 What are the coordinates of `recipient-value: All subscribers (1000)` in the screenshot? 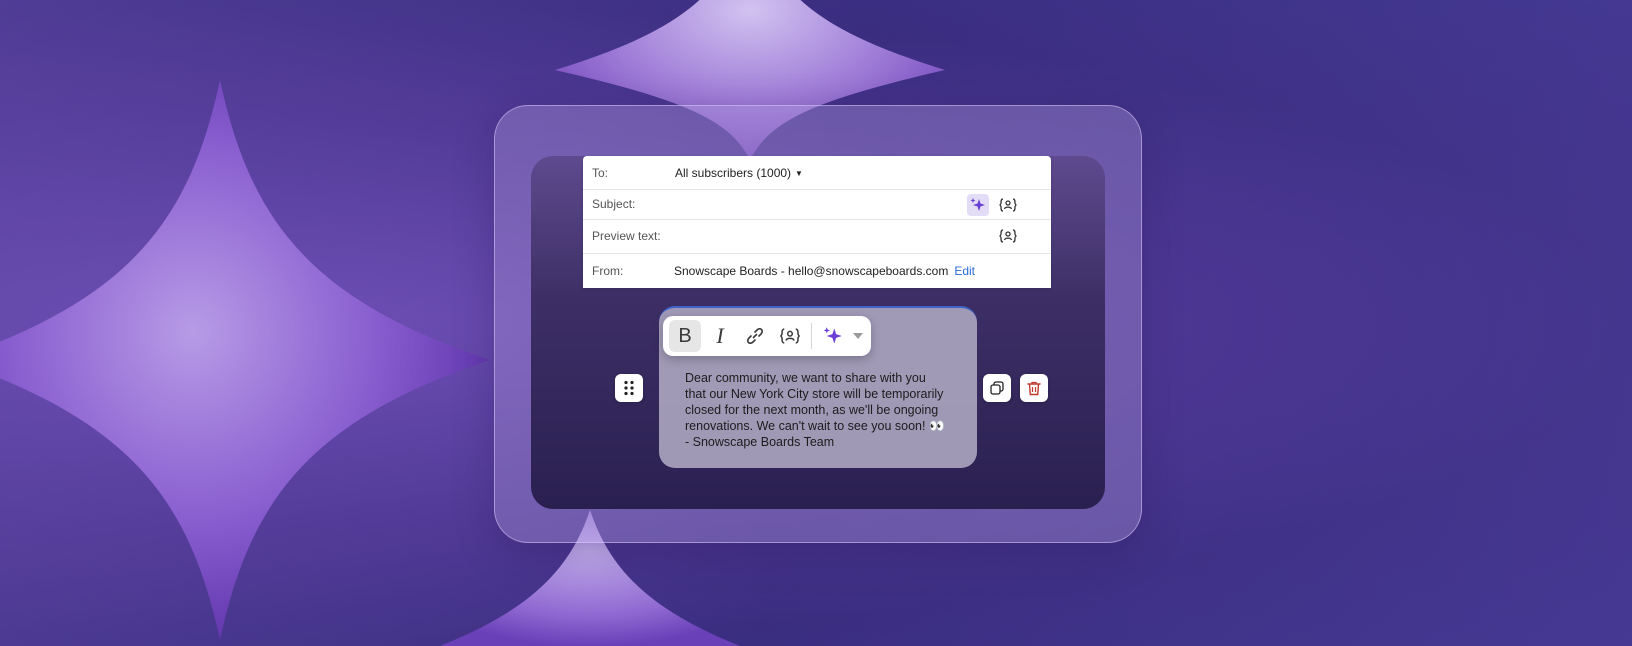 It's located at (733, 172).